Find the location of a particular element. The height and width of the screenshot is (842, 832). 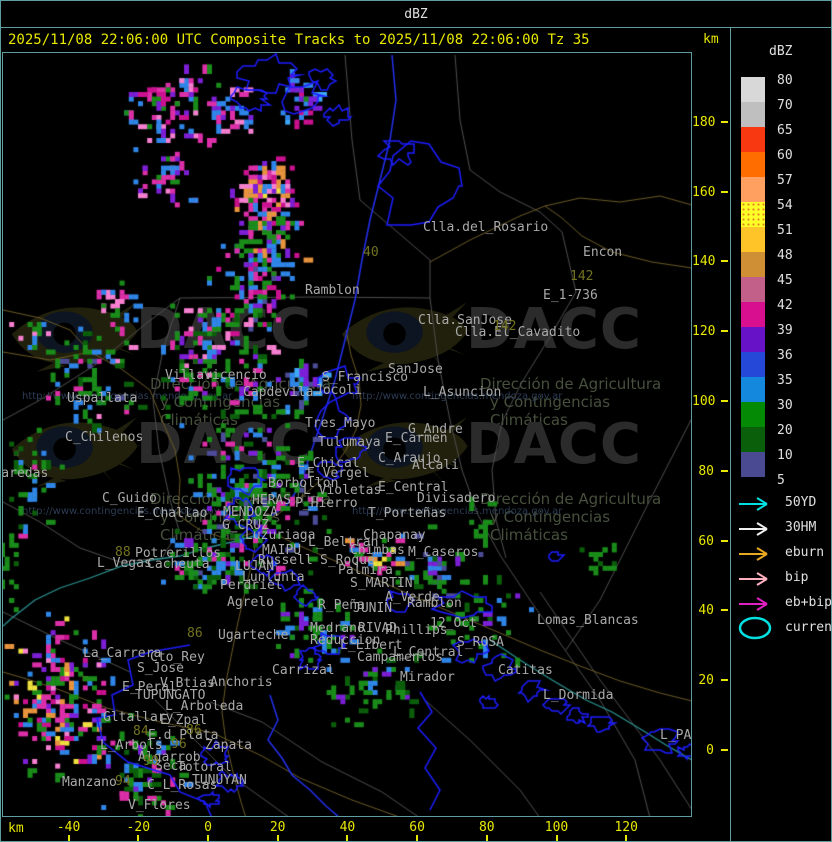

colorbar-label: 36 is located at coordinates (785, 355).